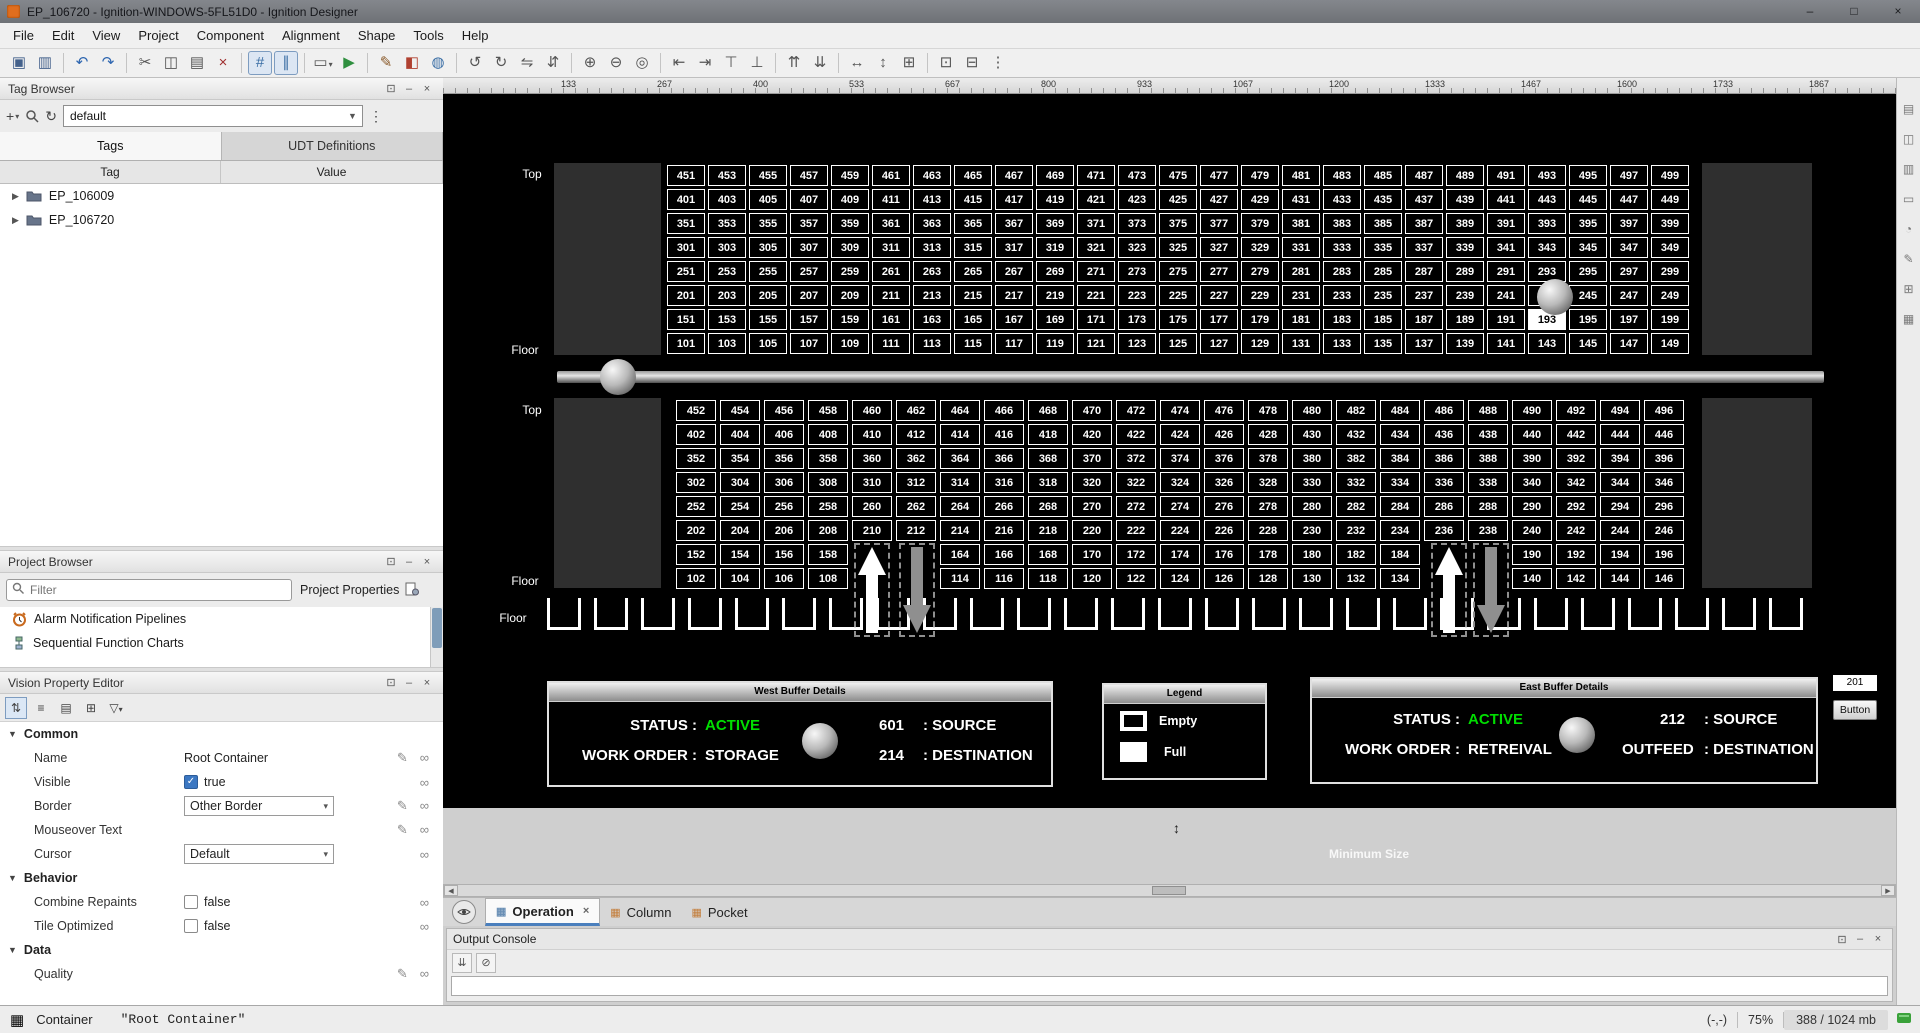 This screenshot has width=1920, height=1033. What do you see at coordinates (1506, 199) in the screenshot?
I see `storage-cell: 441` at bounding box center [1506, 199].